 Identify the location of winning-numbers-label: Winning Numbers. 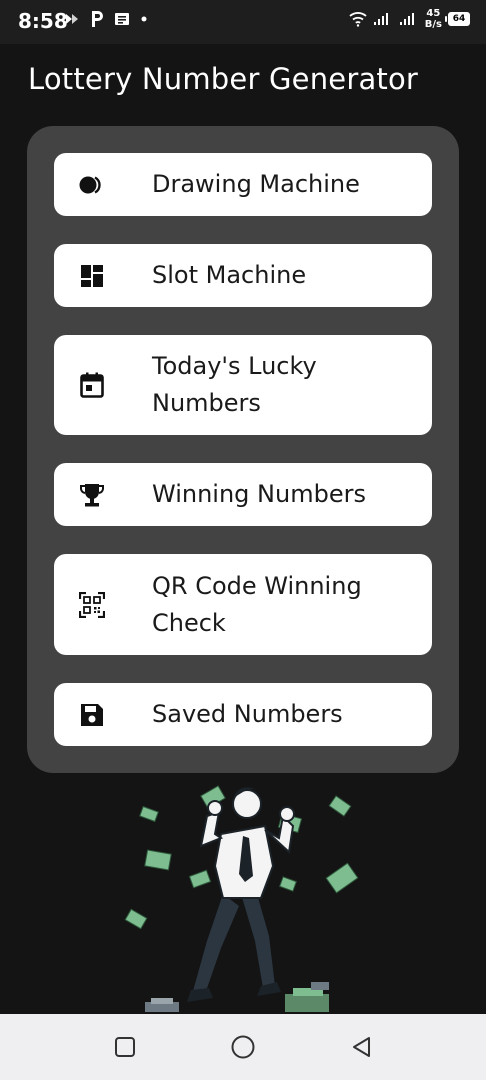
(259, 494).